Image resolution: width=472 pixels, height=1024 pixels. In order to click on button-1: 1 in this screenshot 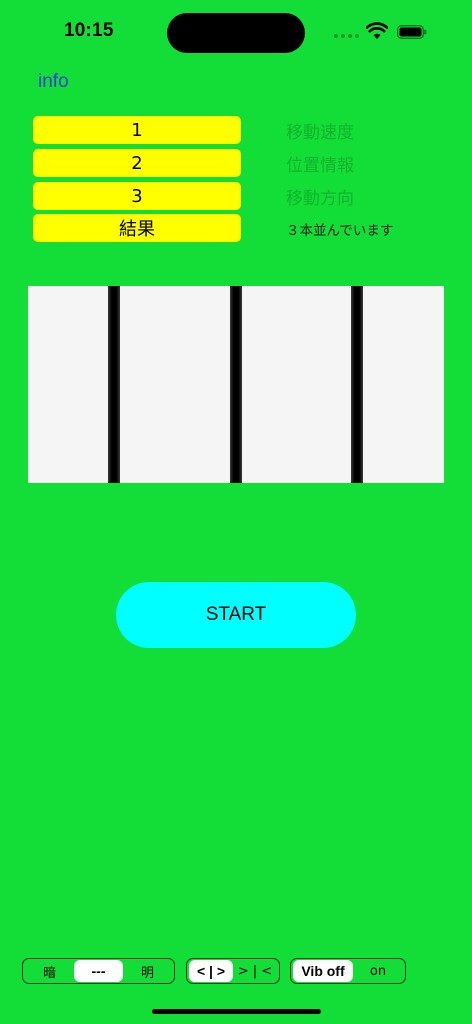, I will do `click(137, 130)`.